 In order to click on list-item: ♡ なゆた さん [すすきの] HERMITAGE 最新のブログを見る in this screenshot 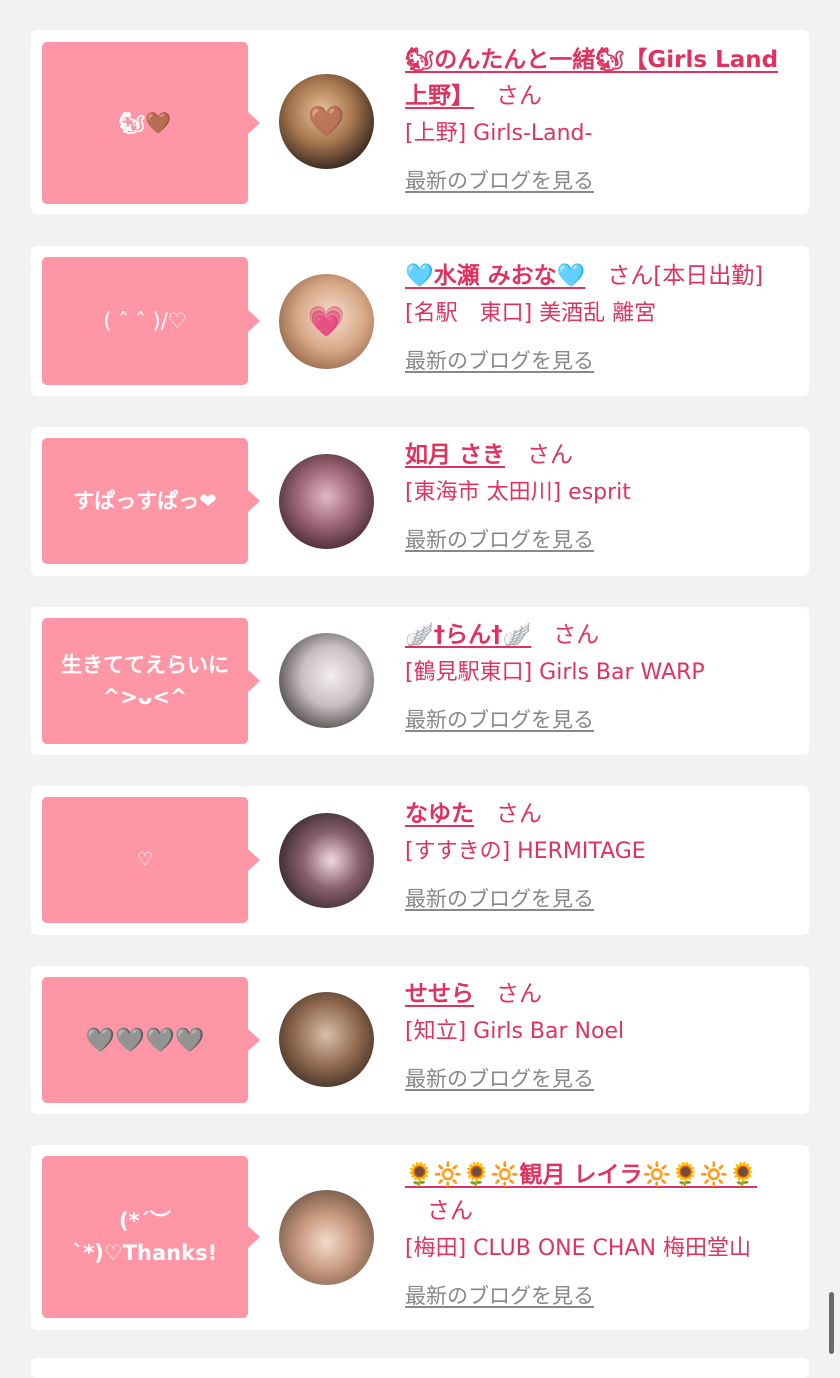, I will do `click(420, 860)`.